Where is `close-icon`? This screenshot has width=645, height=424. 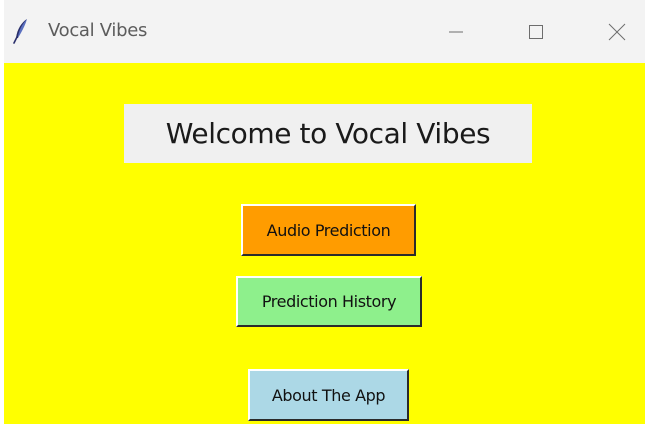
close-icon is located at coordinates (617, 32).